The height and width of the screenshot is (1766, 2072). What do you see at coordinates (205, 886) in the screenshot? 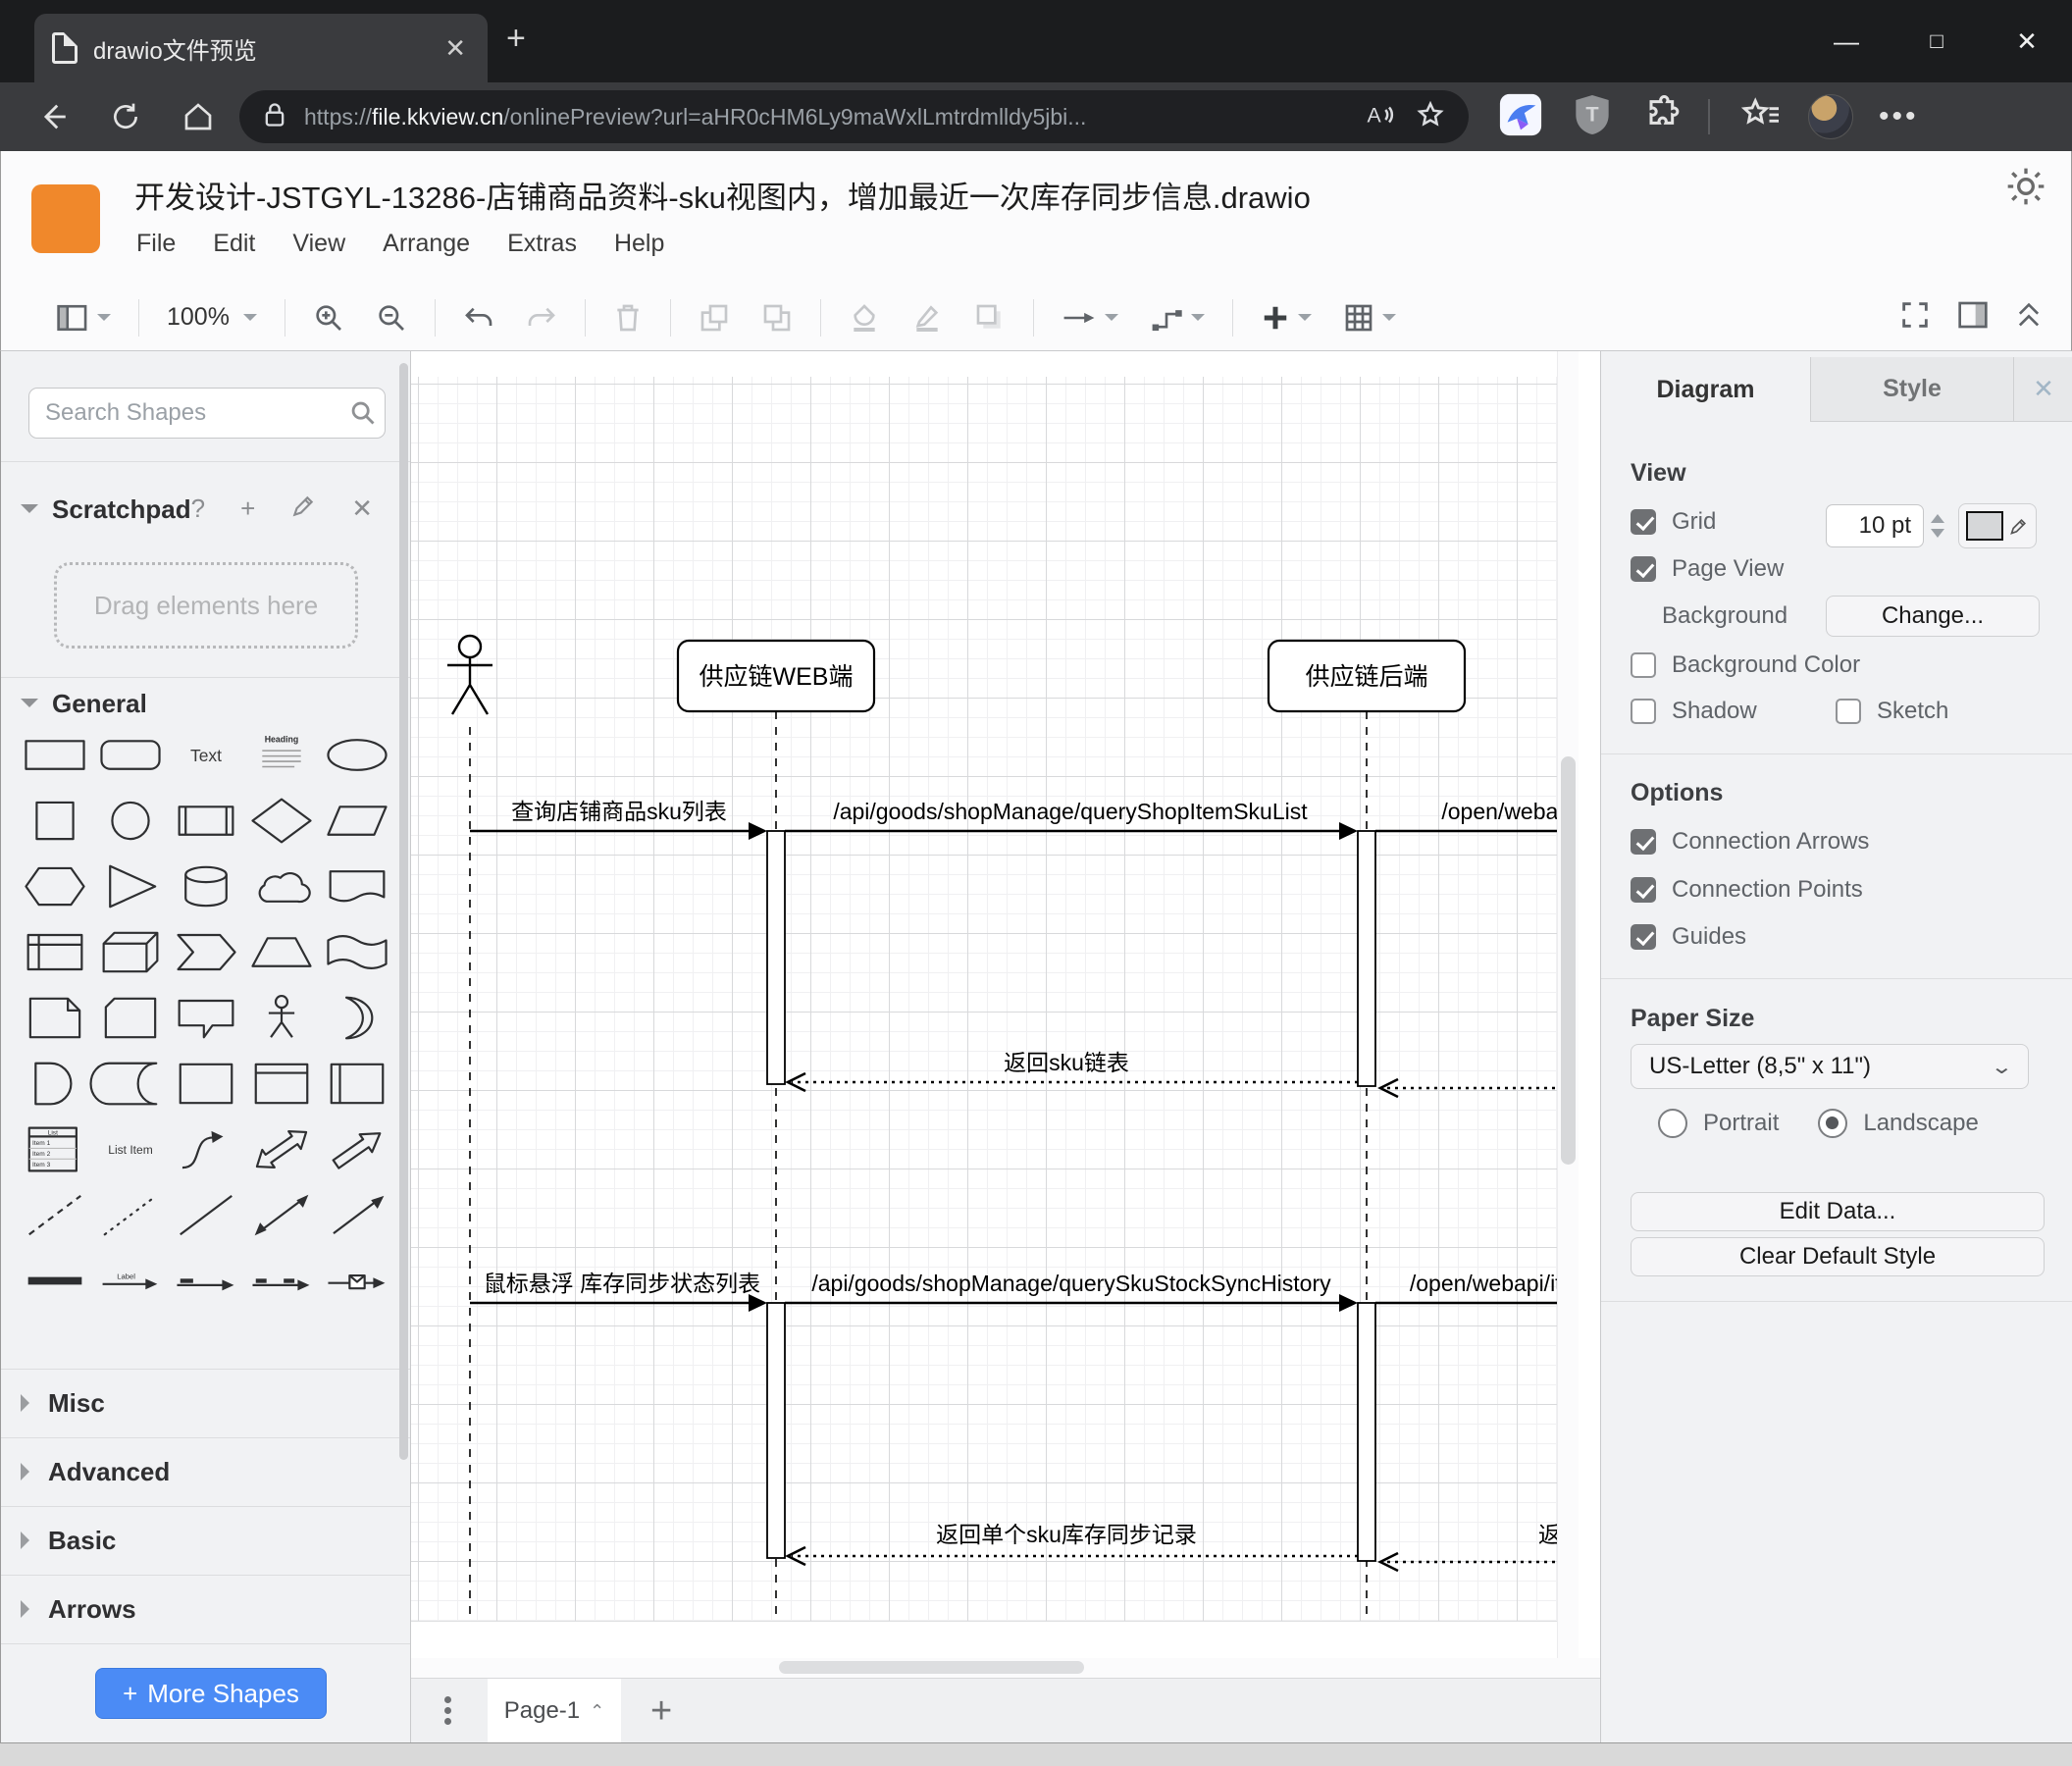
I see `shape-cylinder` at bounding box center [205, 886].